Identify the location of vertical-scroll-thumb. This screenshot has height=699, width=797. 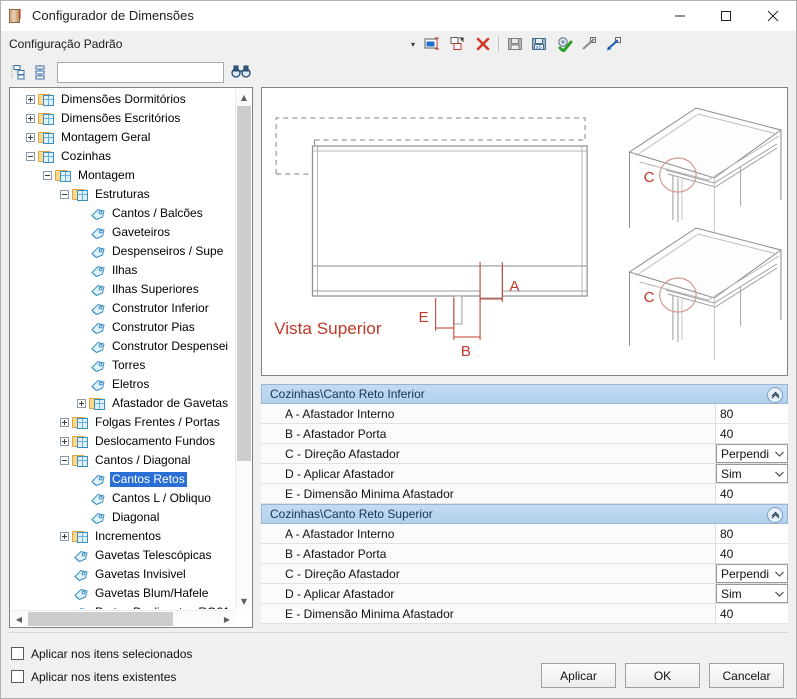
(244, 283).